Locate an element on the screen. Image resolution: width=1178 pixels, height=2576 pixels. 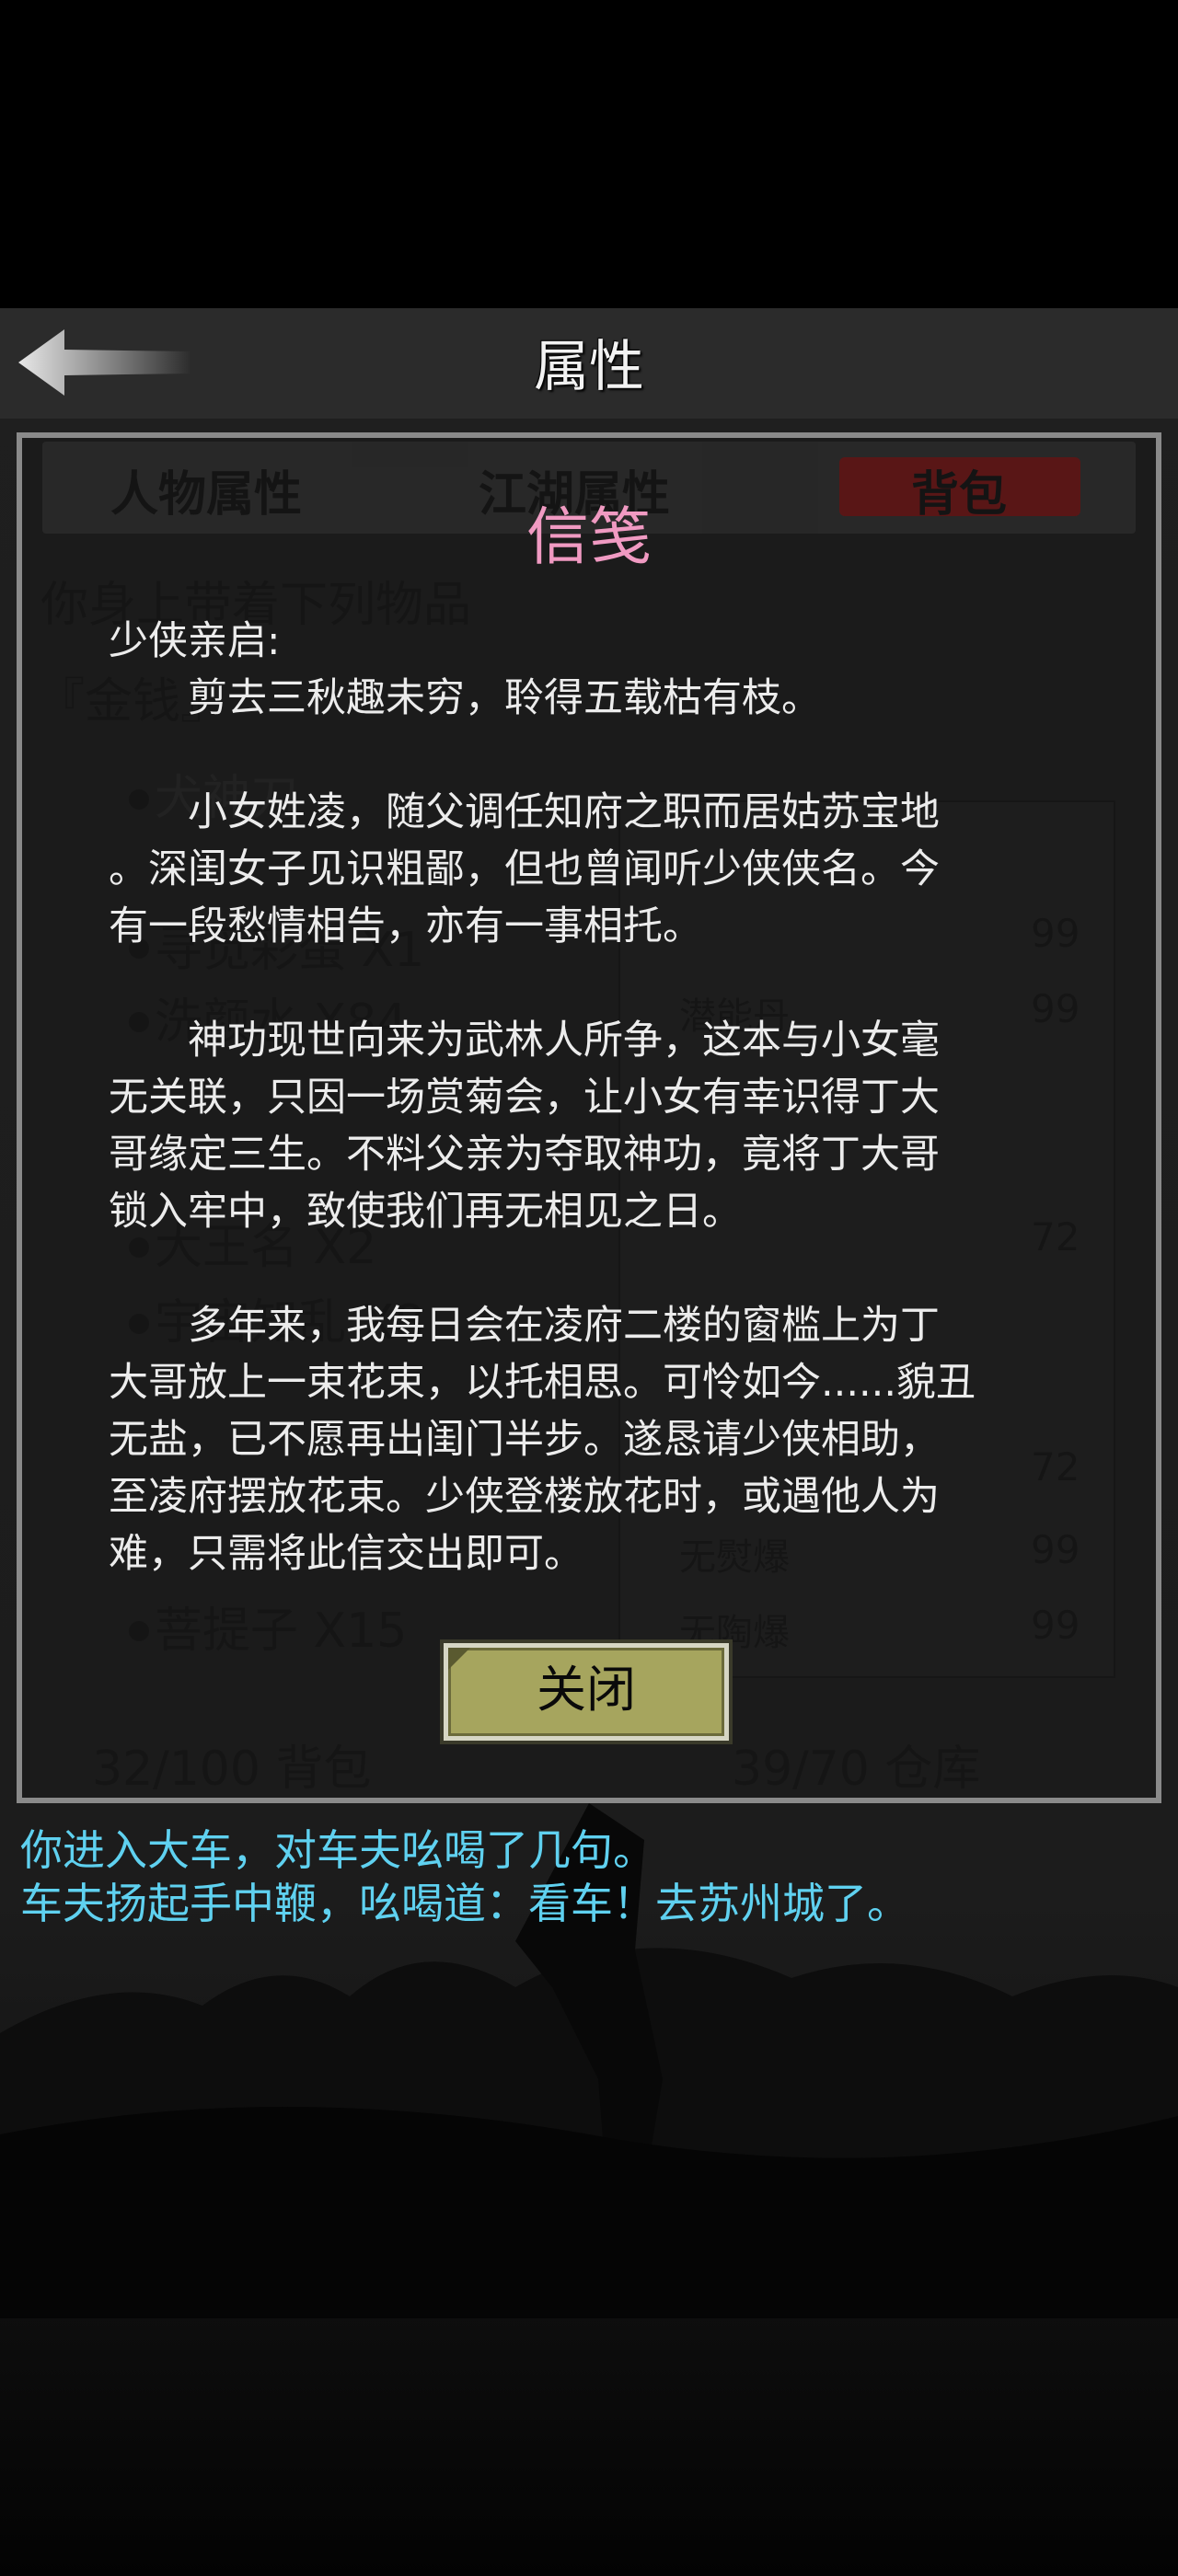
close-button: 关闭 is located at coordinates (586, 1692).